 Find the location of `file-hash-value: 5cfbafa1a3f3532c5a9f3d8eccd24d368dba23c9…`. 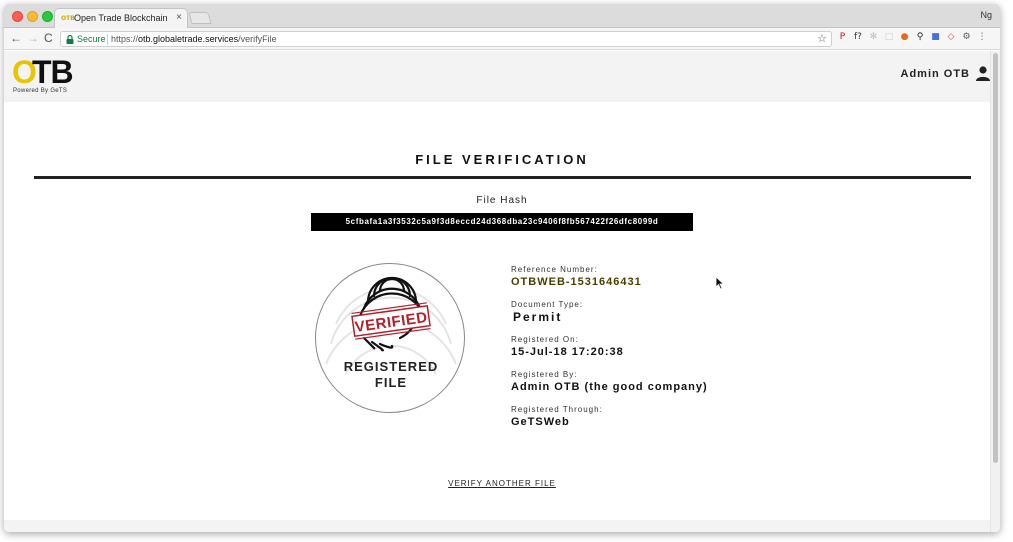

file-hash-value: 5cfbafa1a3f3532c5a9f3d8eccd24d368dba23c9… is located at coordinates (502, 222).